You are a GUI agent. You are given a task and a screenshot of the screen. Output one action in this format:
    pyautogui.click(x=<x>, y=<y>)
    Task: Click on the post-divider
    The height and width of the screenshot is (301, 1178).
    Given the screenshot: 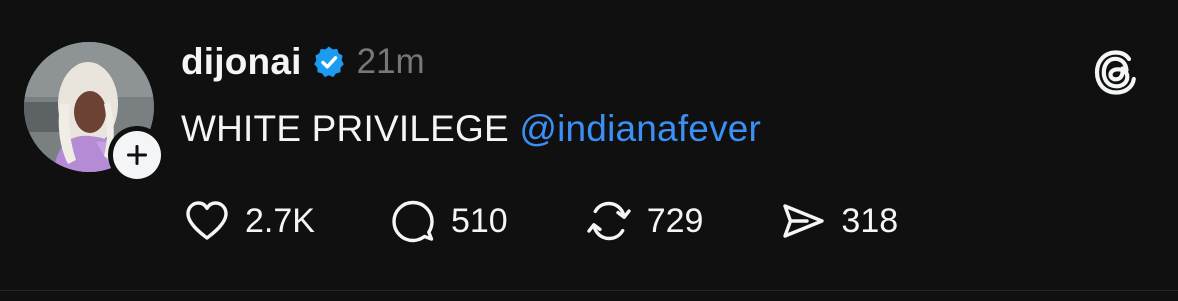 What is the action you would take?
    pyautogui.click(x=589, y=290)
    